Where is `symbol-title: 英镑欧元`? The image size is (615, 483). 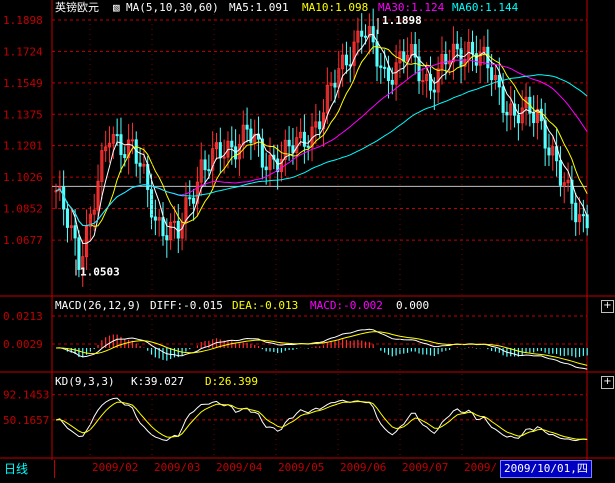
symbol-title: 英镑欧元 is located at coordinates (77, 7).